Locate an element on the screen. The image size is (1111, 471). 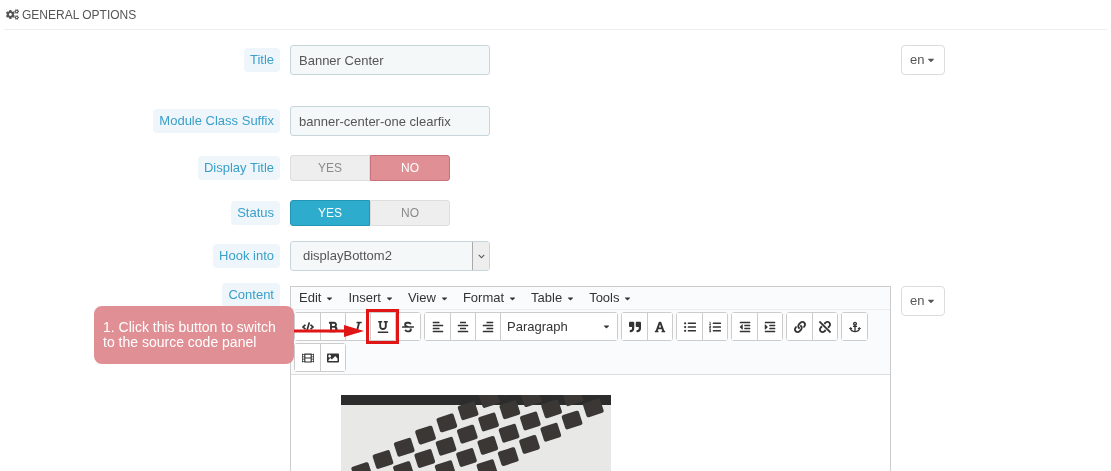
anchor-icon is located at coordinates (854, 326).